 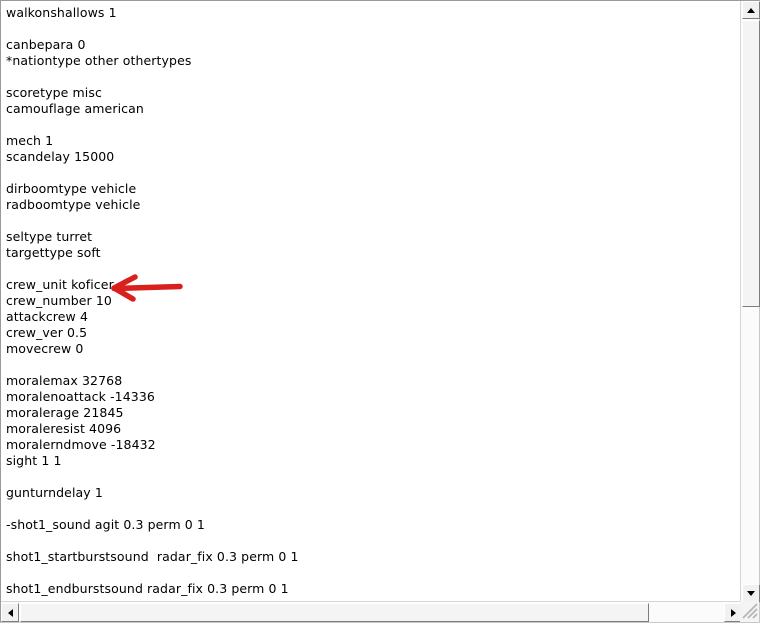 What do you see at coordinates (54, 92) in the screenshot?
I see `config-line: scoretype misc` at bounding box center [54, 92].